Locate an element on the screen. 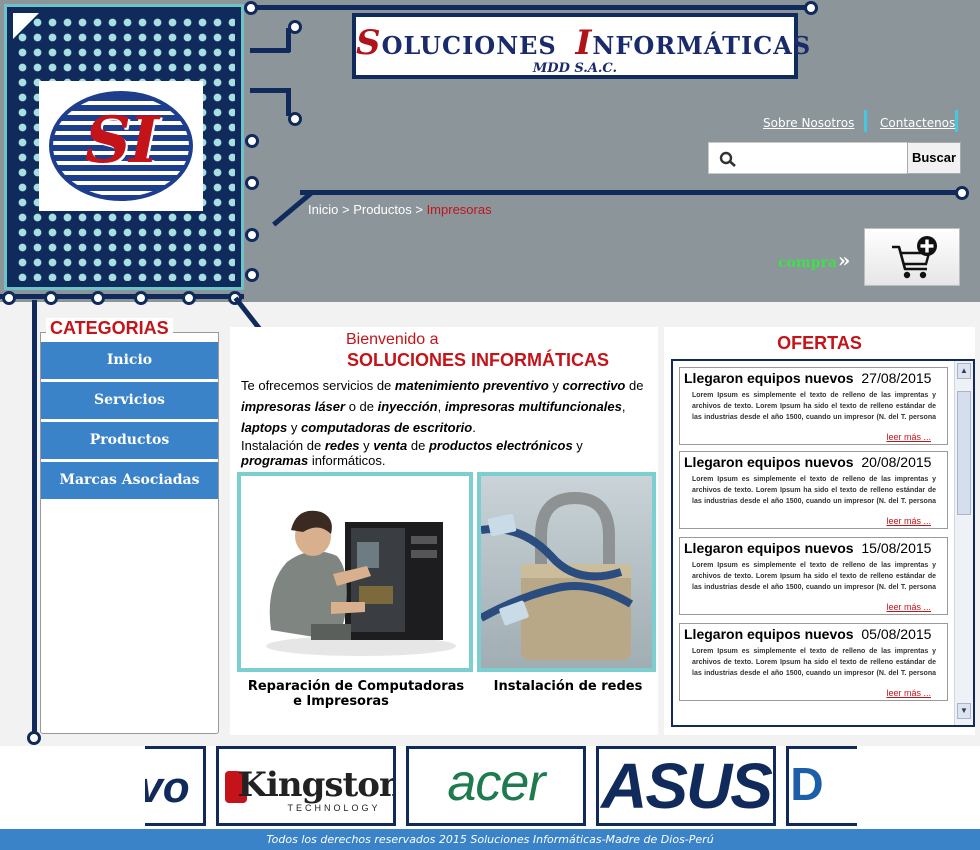 Image resolution: width=980 pixels, height=850 pixels. network-caption-line1: Instalación de redes is located at coordinates (568, 686).